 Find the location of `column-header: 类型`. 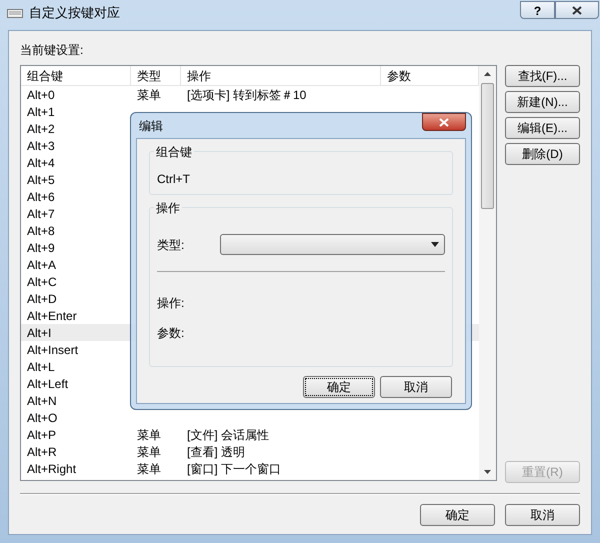

column-header: 类型 is located at coordinates (156, 75).